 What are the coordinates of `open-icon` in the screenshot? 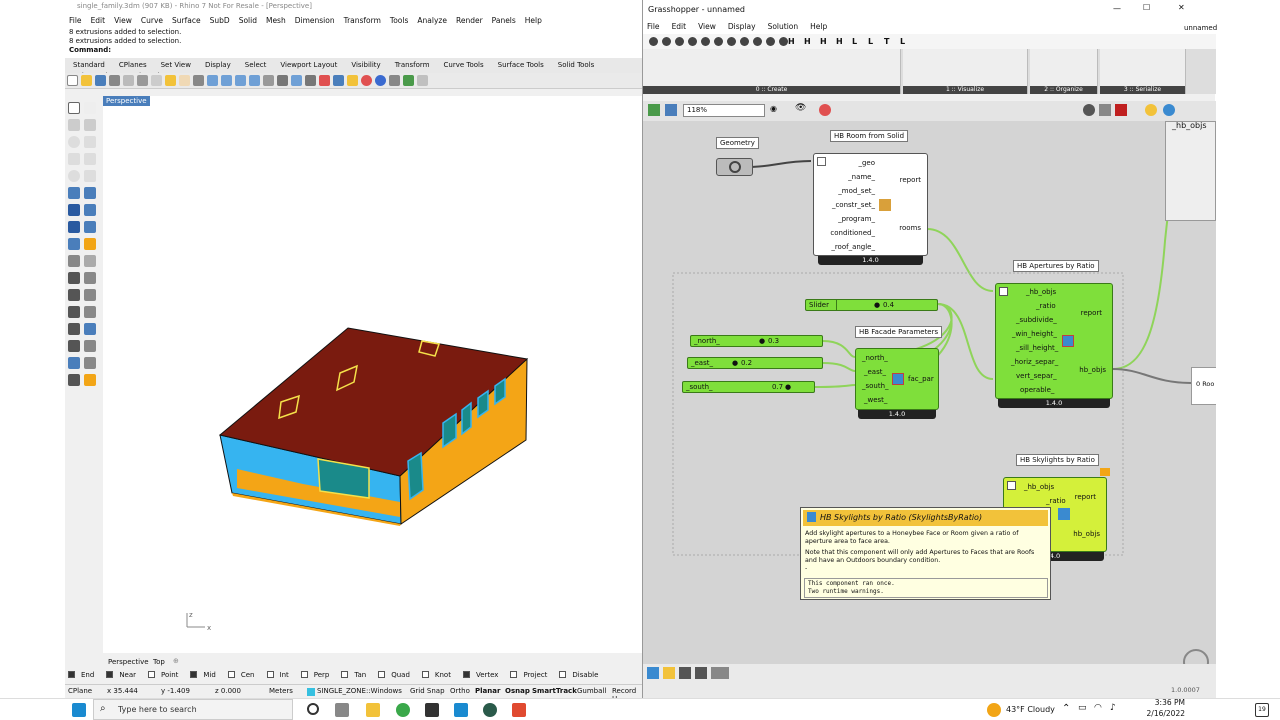 It's located at (86, 80).